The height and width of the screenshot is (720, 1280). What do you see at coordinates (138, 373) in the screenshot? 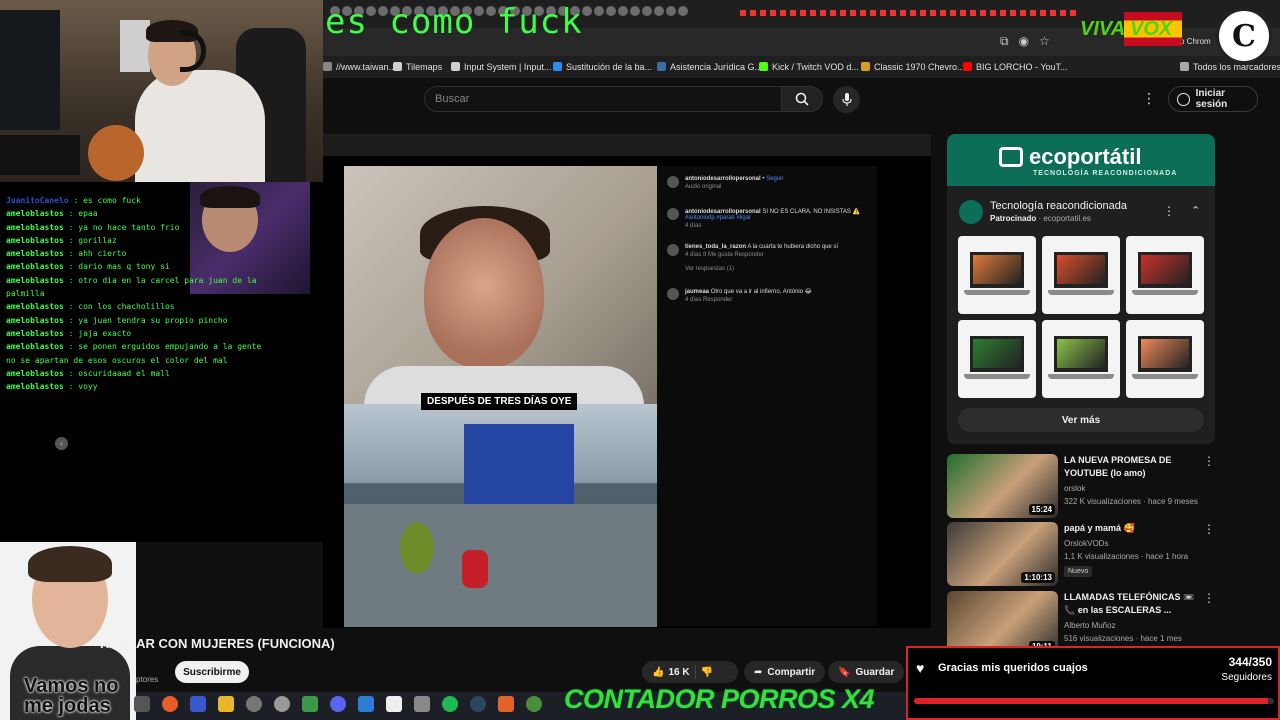
I see `chat-message: ameloblastos : oscuridaaad el mall` at bounding box center [138, 373].